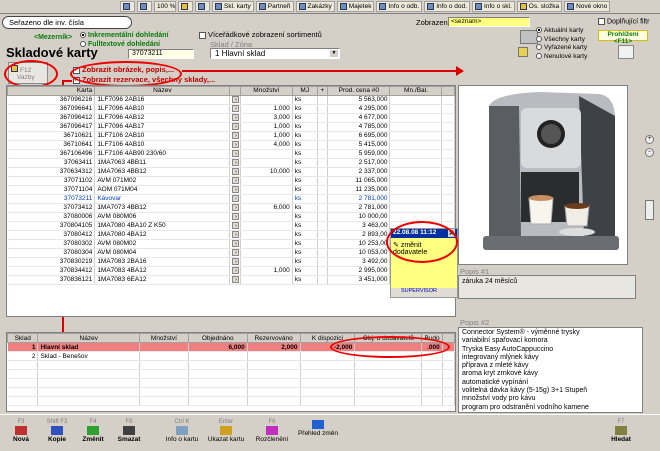 Image resolution: width=660 pixels, height=451 pixels. Describe the element at coordinates (623, 37) in the screenshot. I see `prohlizeni-button: Prohlížení <F11>` at that location.